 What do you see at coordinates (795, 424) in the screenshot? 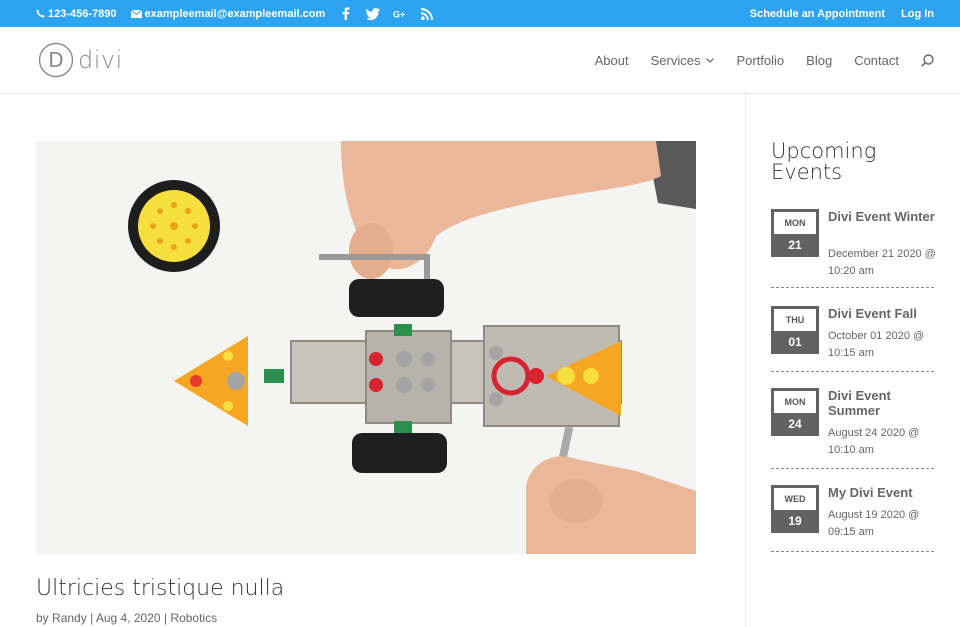
I see `event-day: 24` at bounding box center [795, 424].